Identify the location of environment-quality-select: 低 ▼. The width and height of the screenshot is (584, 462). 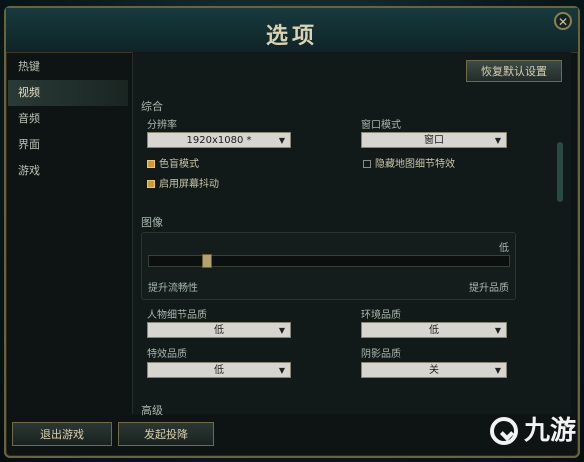
(434, 330).